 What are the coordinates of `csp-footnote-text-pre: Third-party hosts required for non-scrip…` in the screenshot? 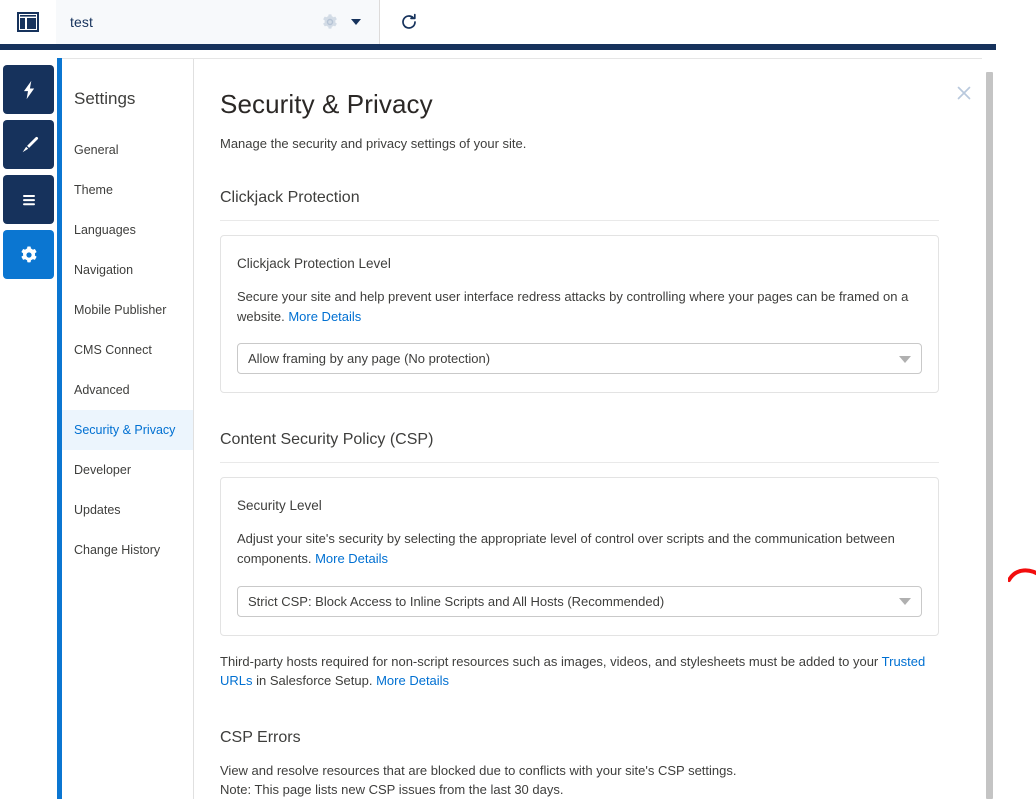 It's located at (551, 661).